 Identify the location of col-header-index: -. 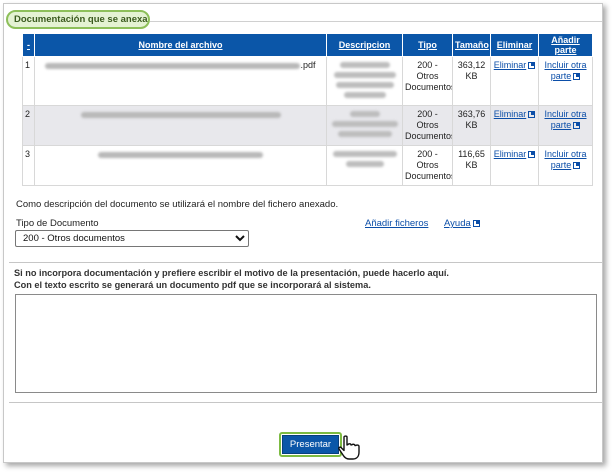
(28, 45).